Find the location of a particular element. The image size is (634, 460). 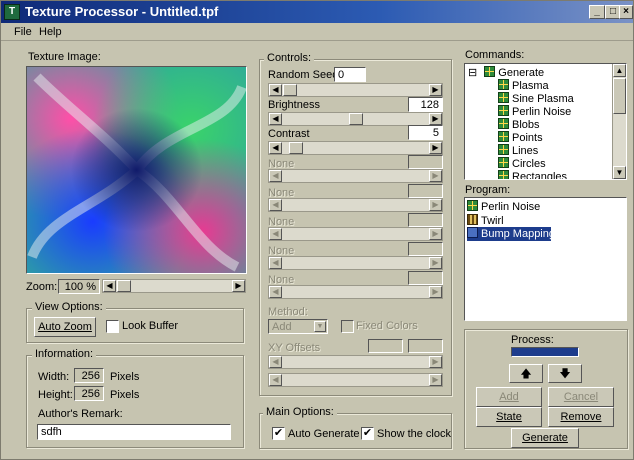

move-up-button: 🡅 is located at coordinates (526, 373).